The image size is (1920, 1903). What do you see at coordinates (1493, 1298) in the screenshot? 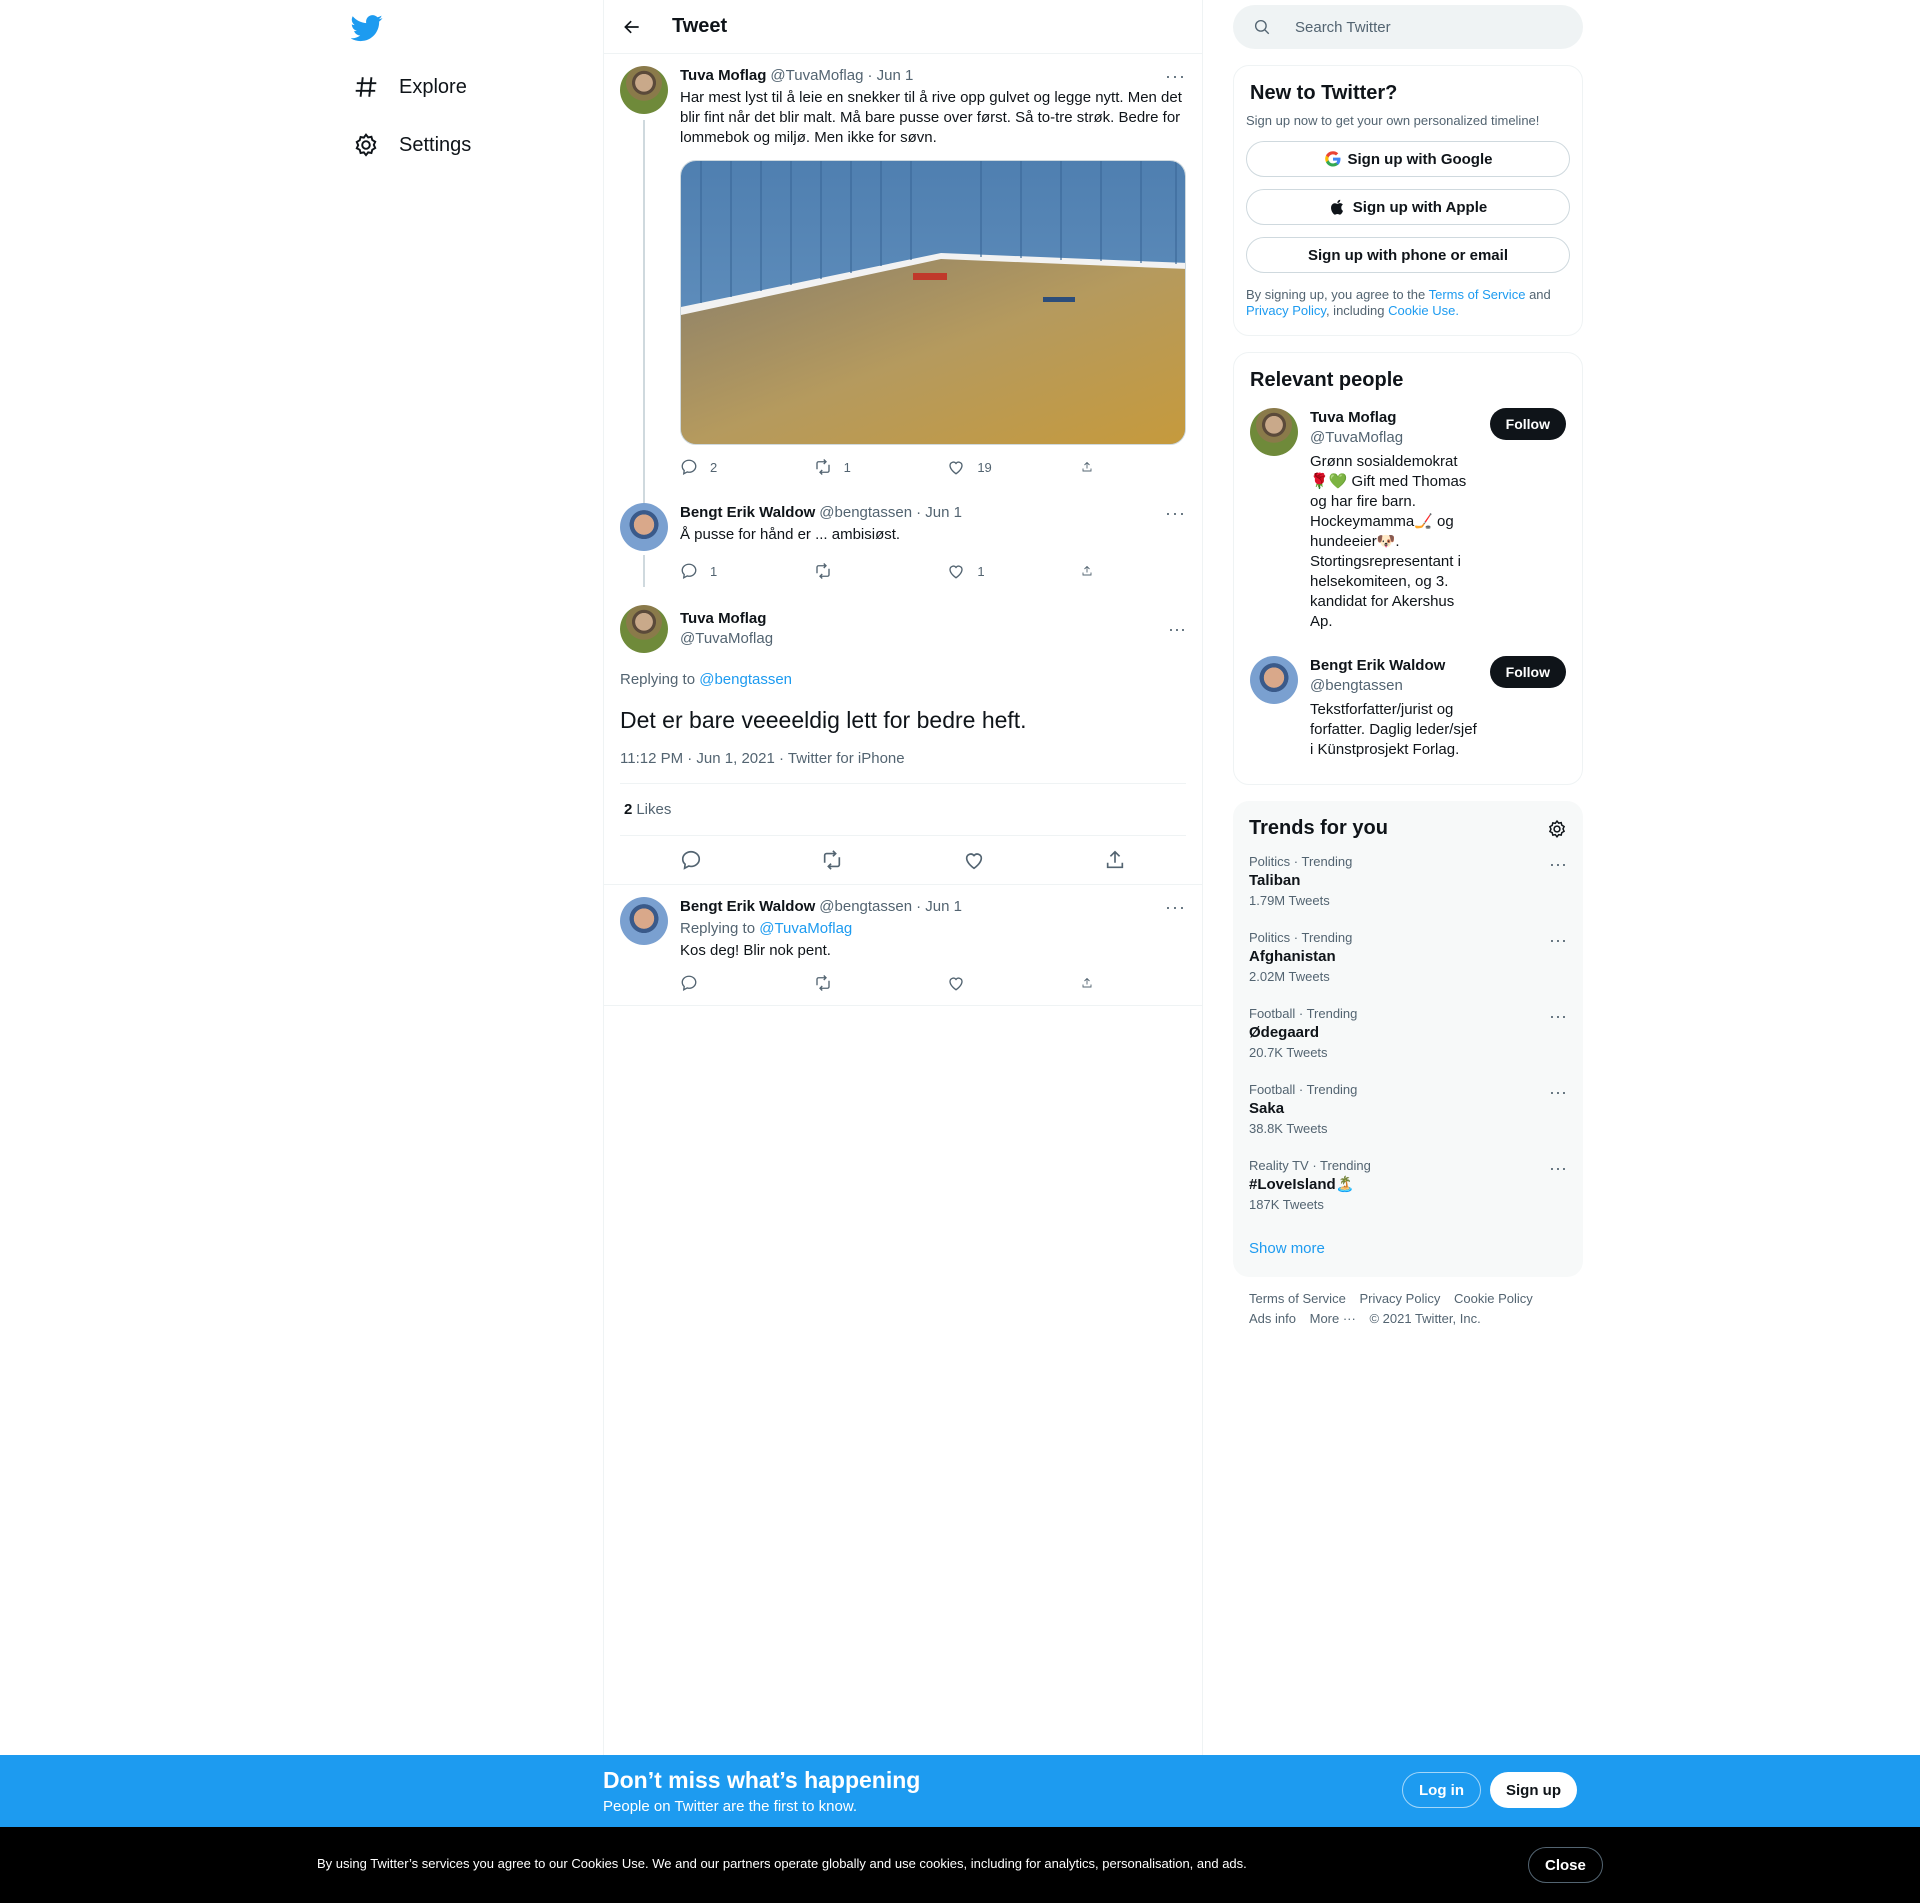
I see `footer-cookie-link: Cookie Policy` at bounding box center [1493, 1298].